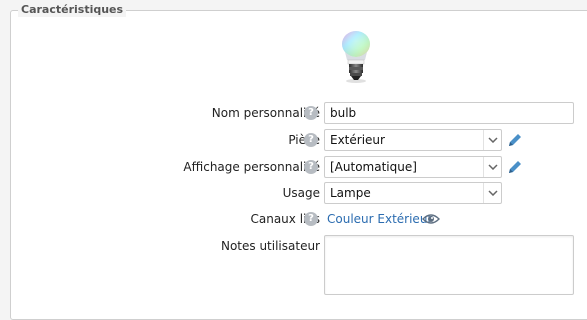 The height and width of the screenshot is (320, 587). Describe the element at coordinates (356, 58) in the screenshot. I see `rgb-bulb-icon` at that location.